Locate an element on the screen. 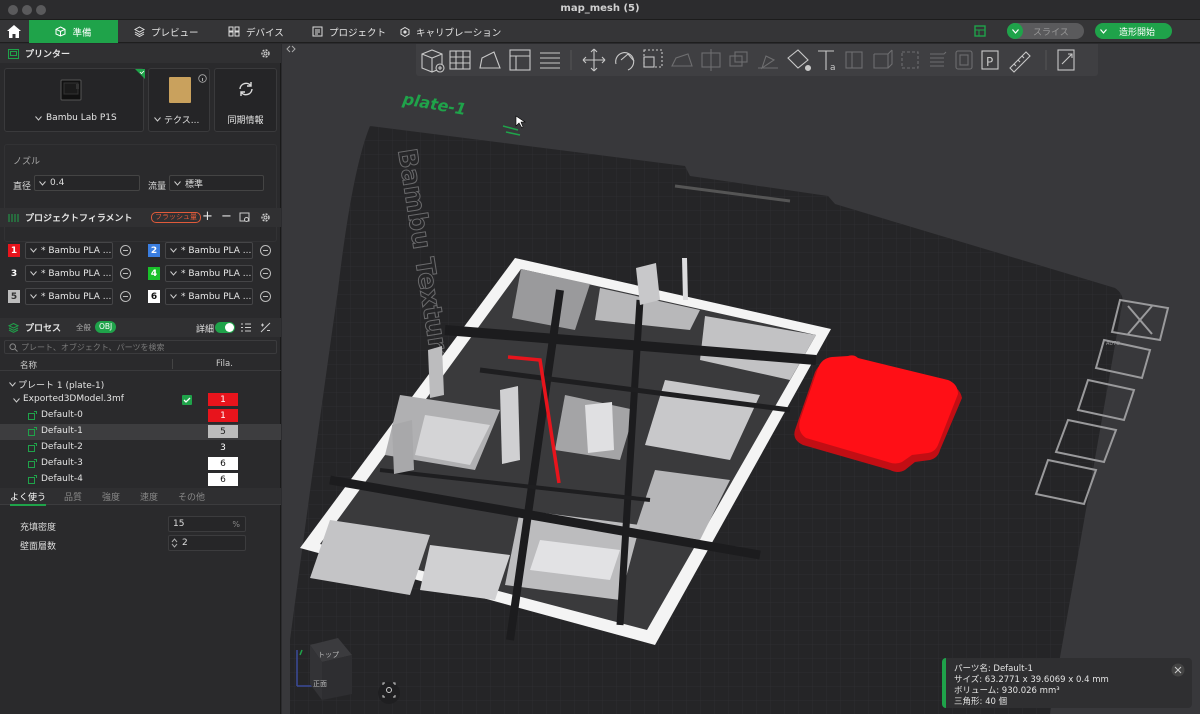  slice-button: スライス is located at coordinates (1045, 31).